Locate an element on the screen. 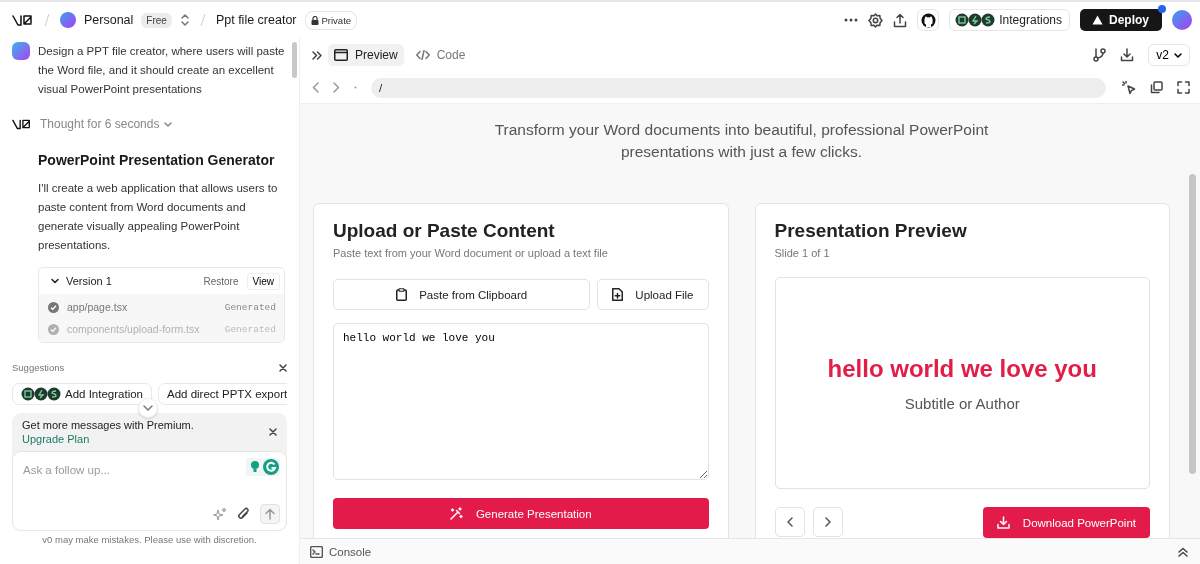 This screenshot has height=564, width=1200. visibility-badge: Private is located at coordinates (331, 20).